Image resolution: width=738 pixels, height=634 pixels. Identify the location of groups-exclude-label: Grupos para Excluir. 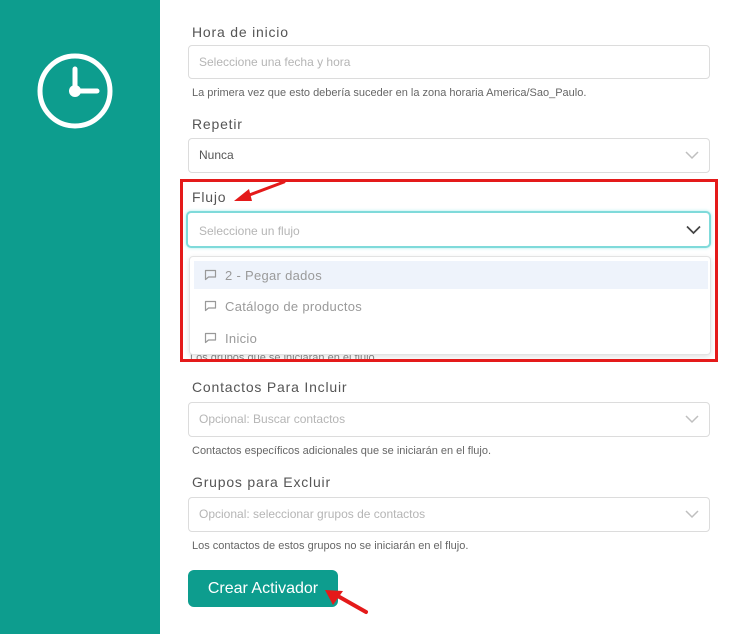
(261, 482).